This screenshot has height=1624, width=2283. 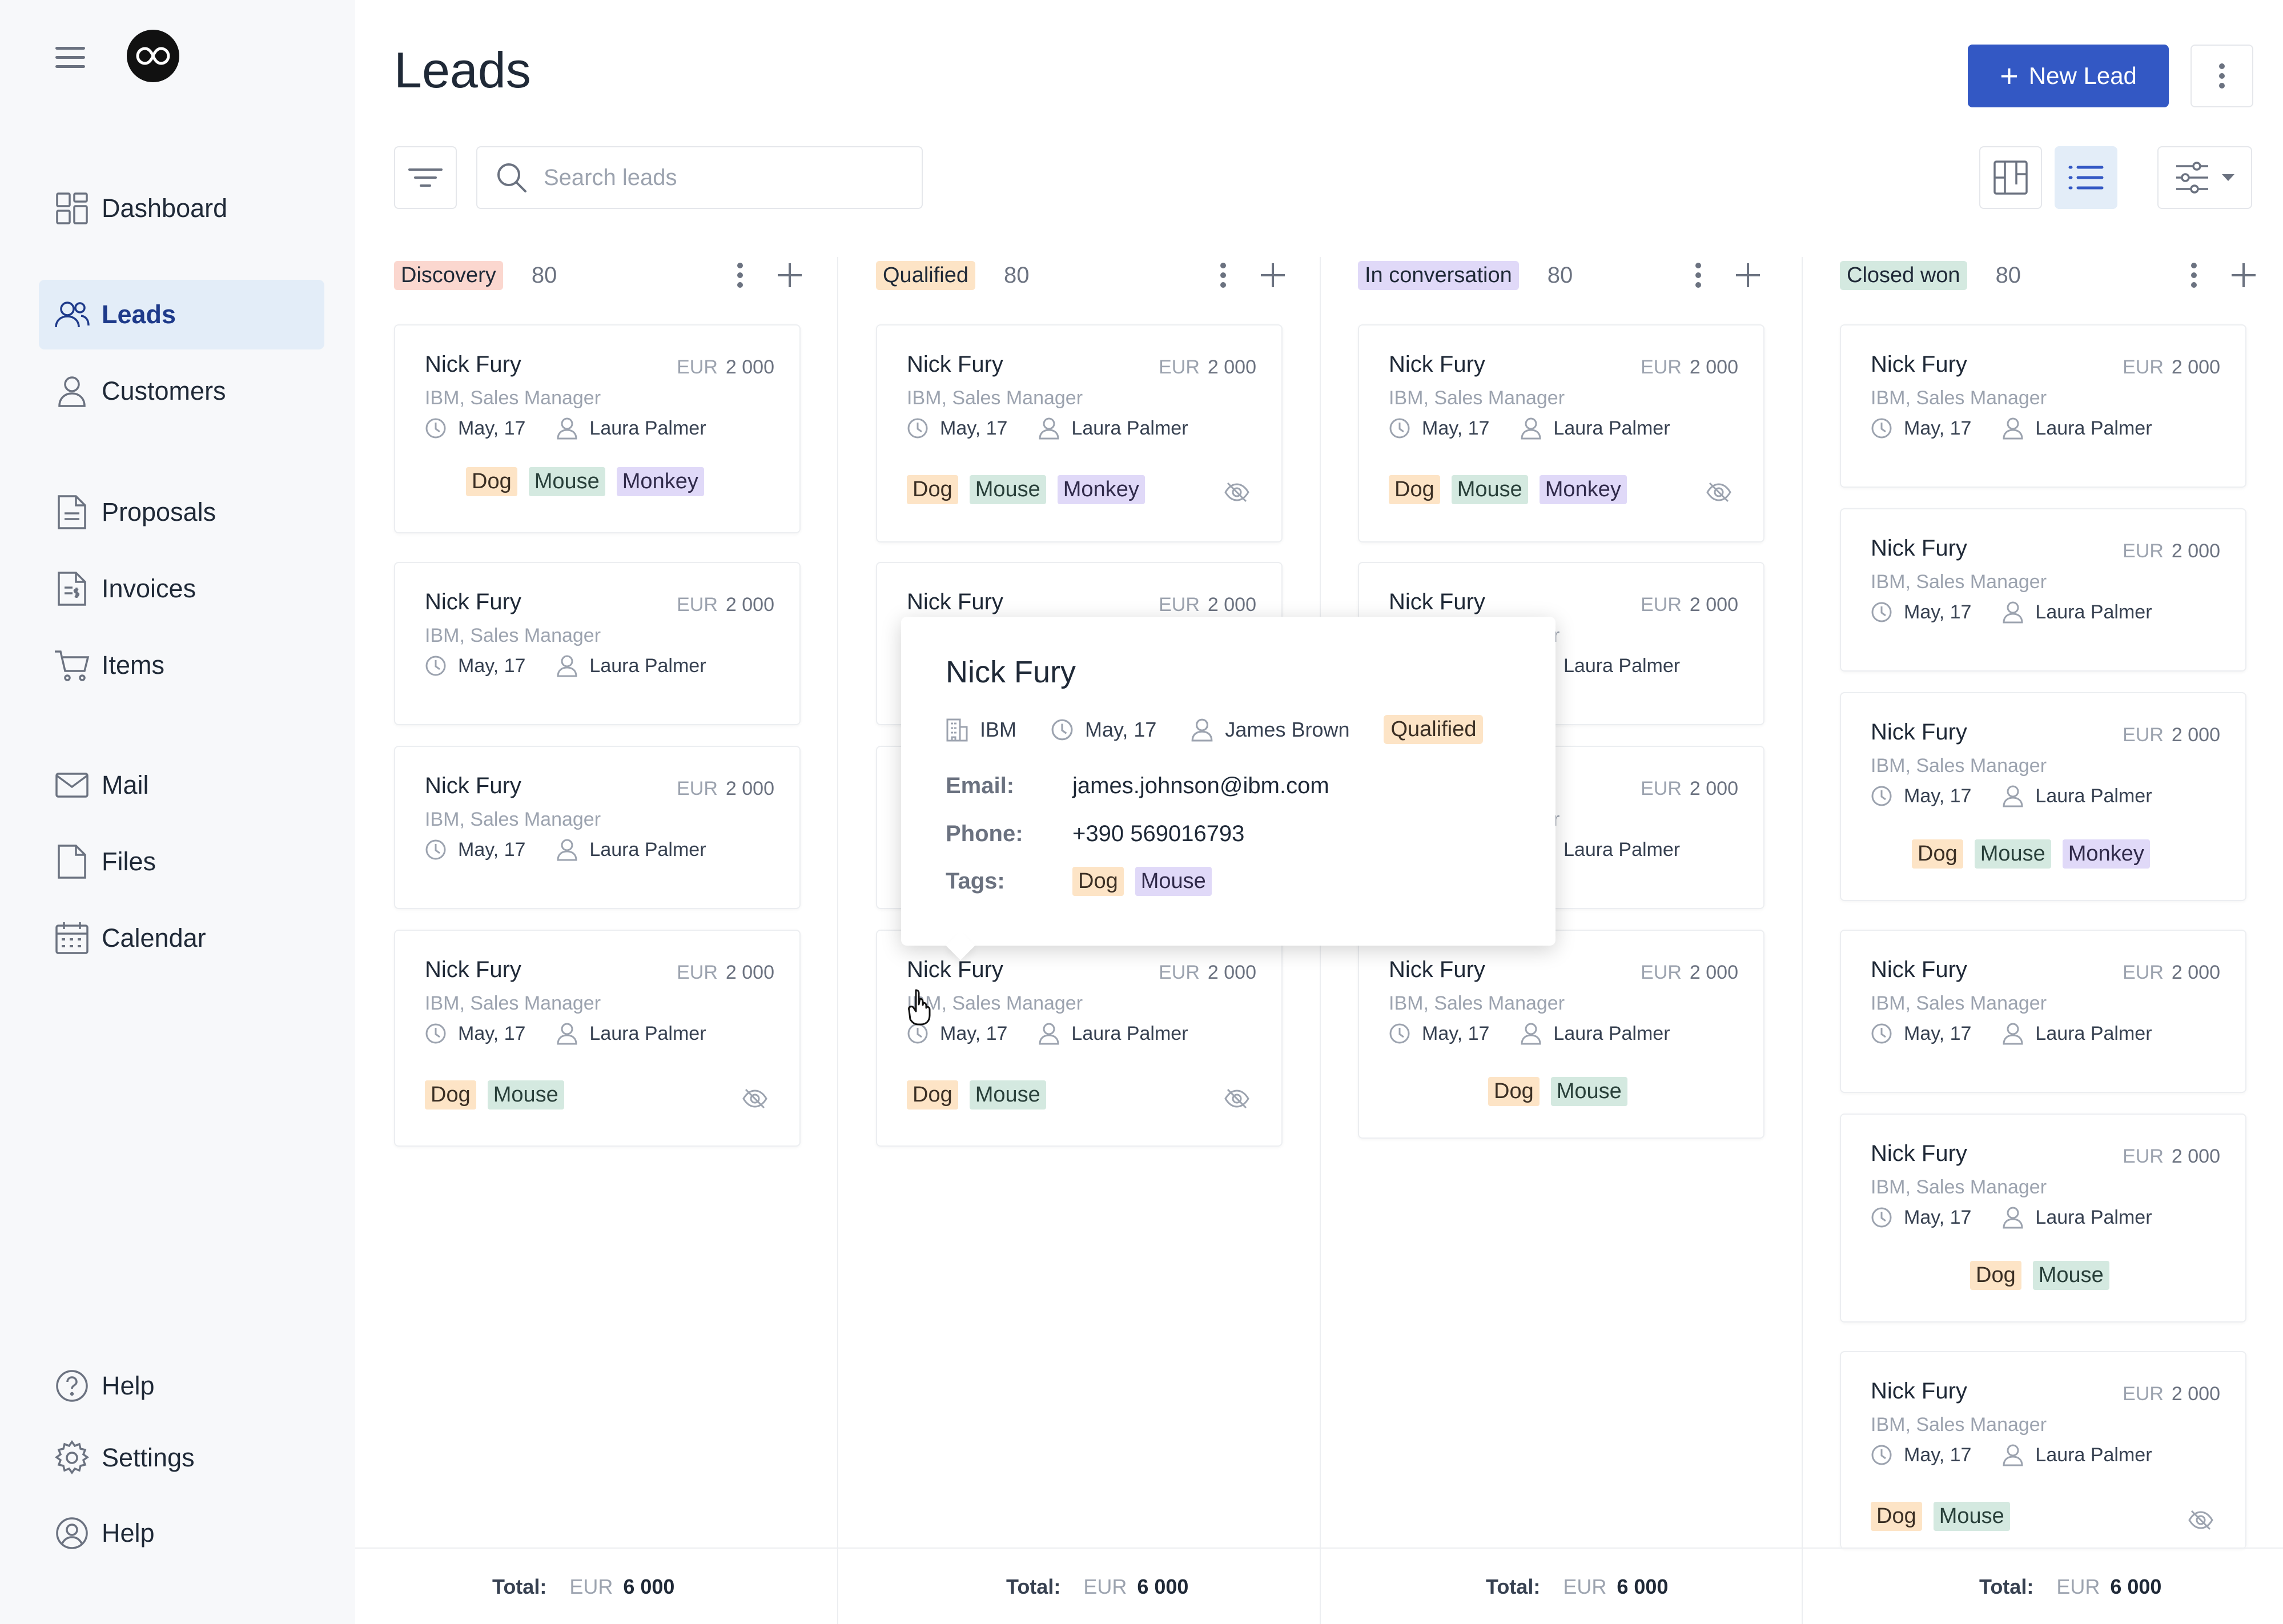 I want to click on sidebar-item-settings: Settings, so click(x=181, y=1458).